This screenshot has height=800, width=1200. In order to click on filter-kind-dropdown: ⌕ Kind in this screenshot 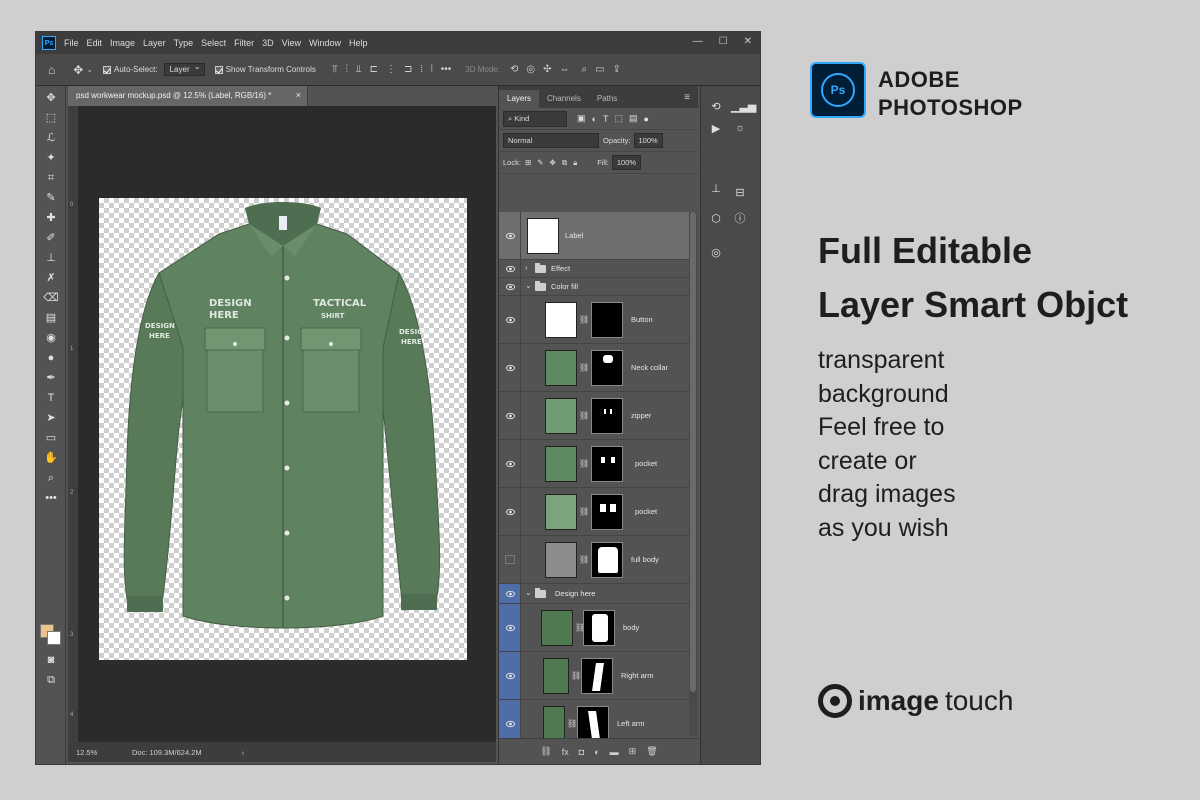, I will do `click(535, 118)`.